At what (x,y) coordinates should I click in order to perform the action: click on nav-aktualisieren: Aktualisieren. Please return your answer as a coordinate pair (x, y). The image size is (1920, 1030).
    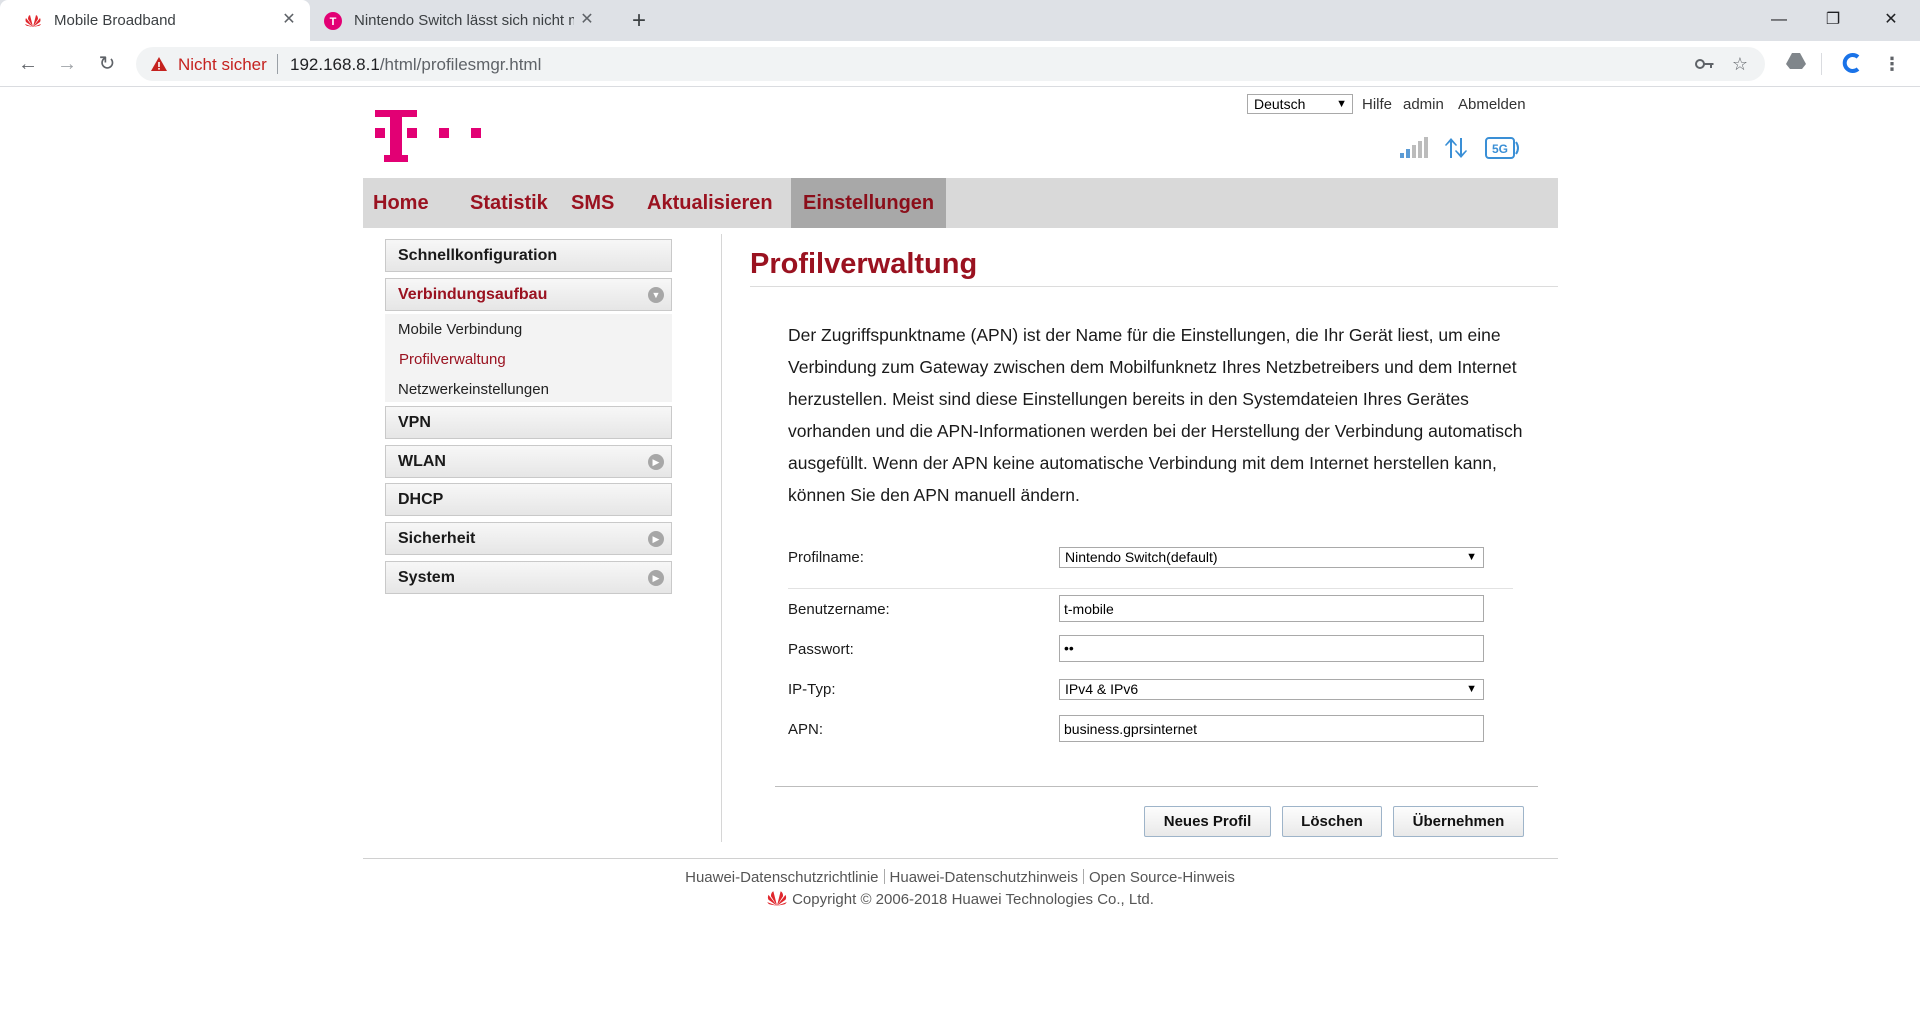
    Looking at the image, I should click on (710, 203).